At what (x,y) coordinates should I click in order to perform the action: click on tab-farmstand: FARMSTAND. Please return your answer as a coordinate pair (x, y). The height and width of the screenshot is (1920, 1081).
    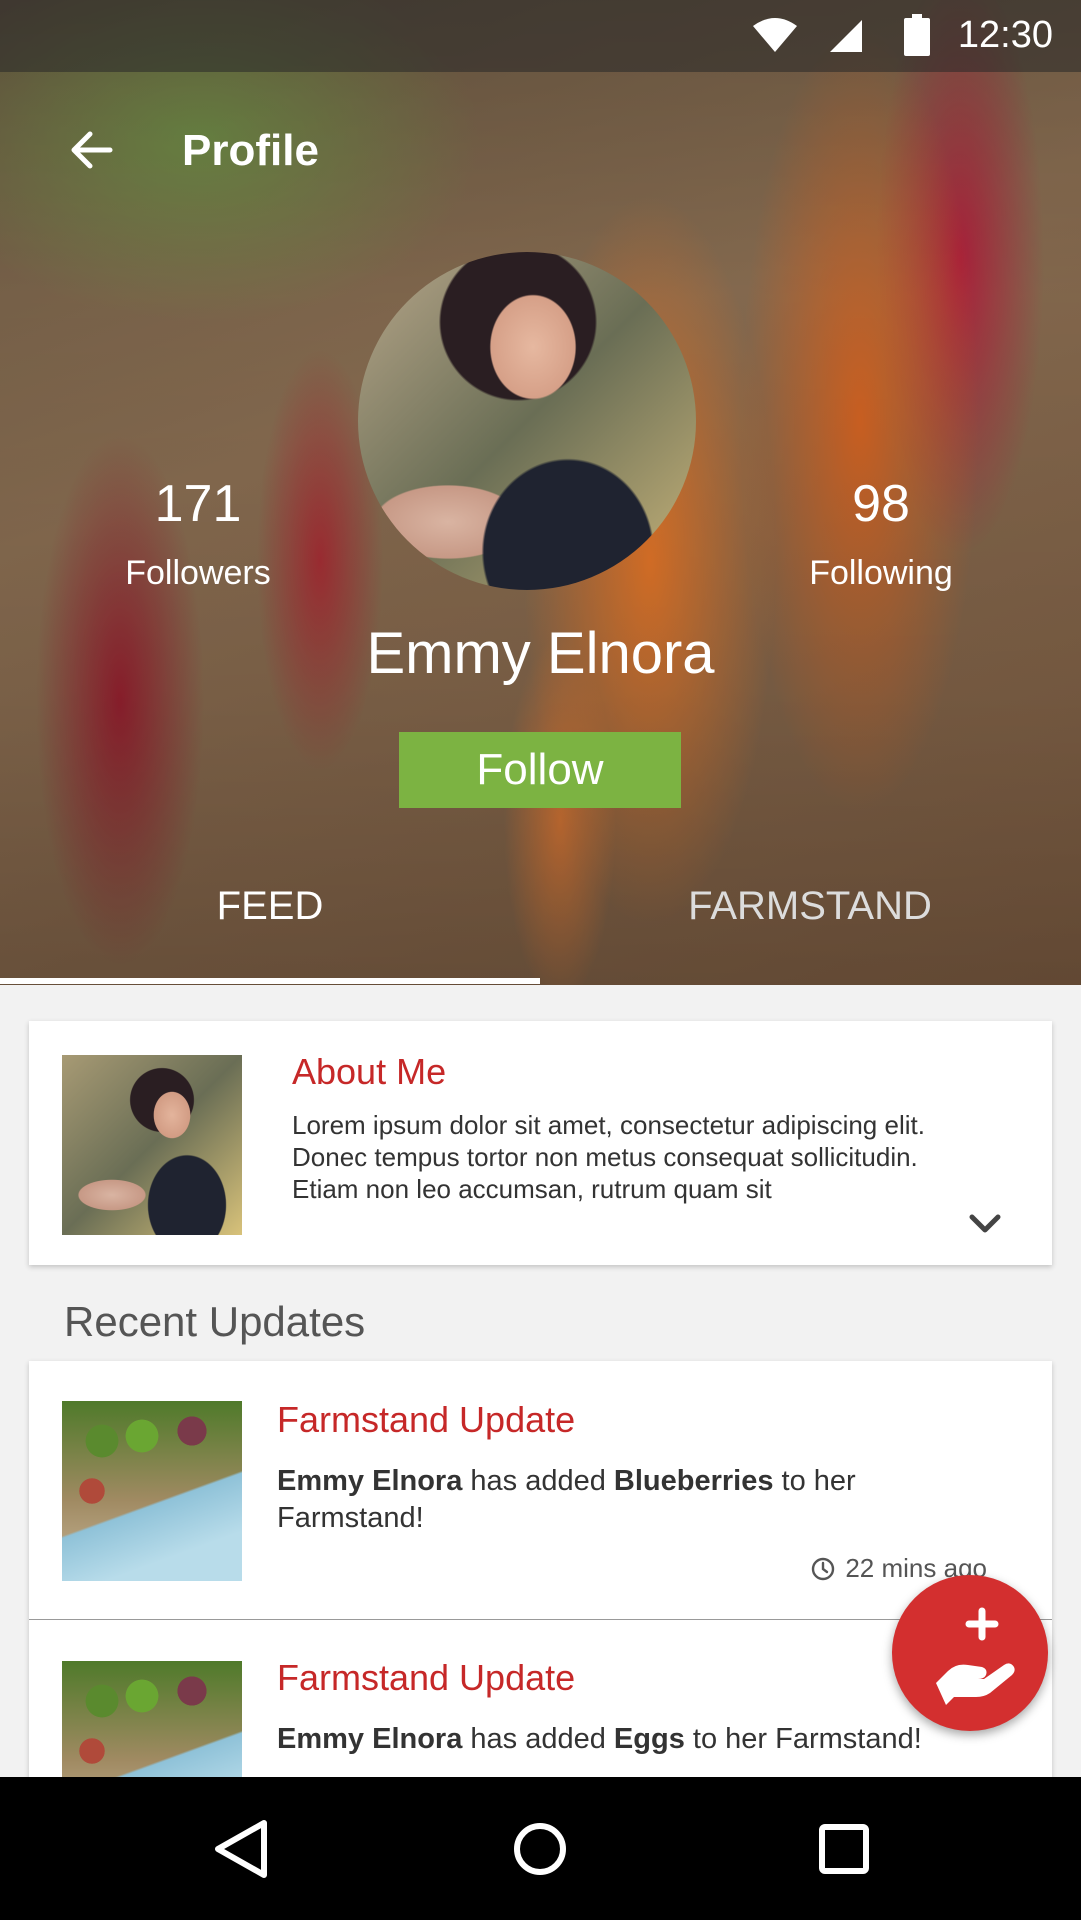
    Looking at the image, I should click on (810, 906).